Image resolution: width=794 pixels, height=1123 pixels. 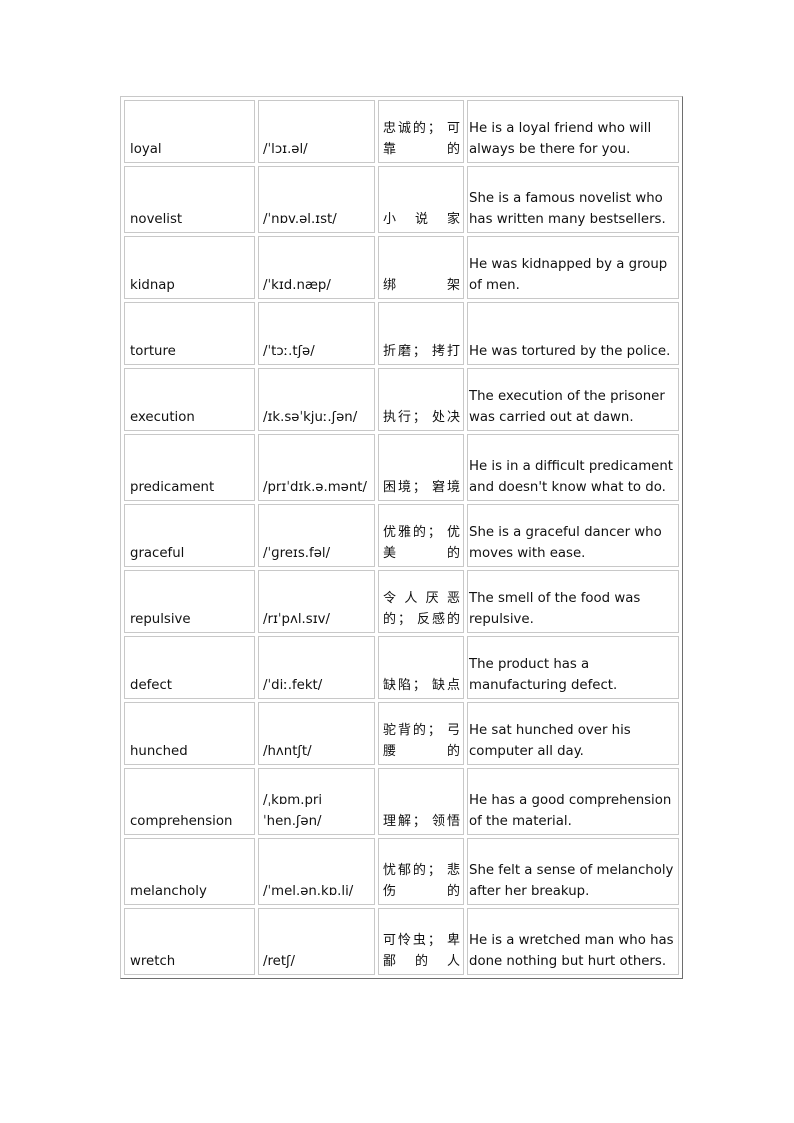 I want to click on word-cell: graceful, so click(x=189, y=535).